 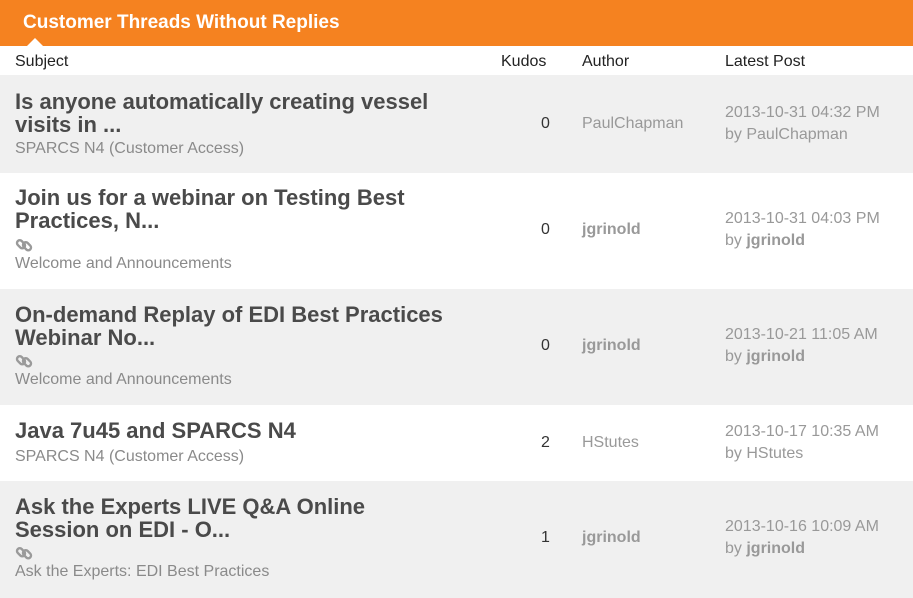 What do you see at coordinates (181, 22) in the screenshot?
I see `widget-title: Customer Threads Without Replies` at bounding box center [181, 22].